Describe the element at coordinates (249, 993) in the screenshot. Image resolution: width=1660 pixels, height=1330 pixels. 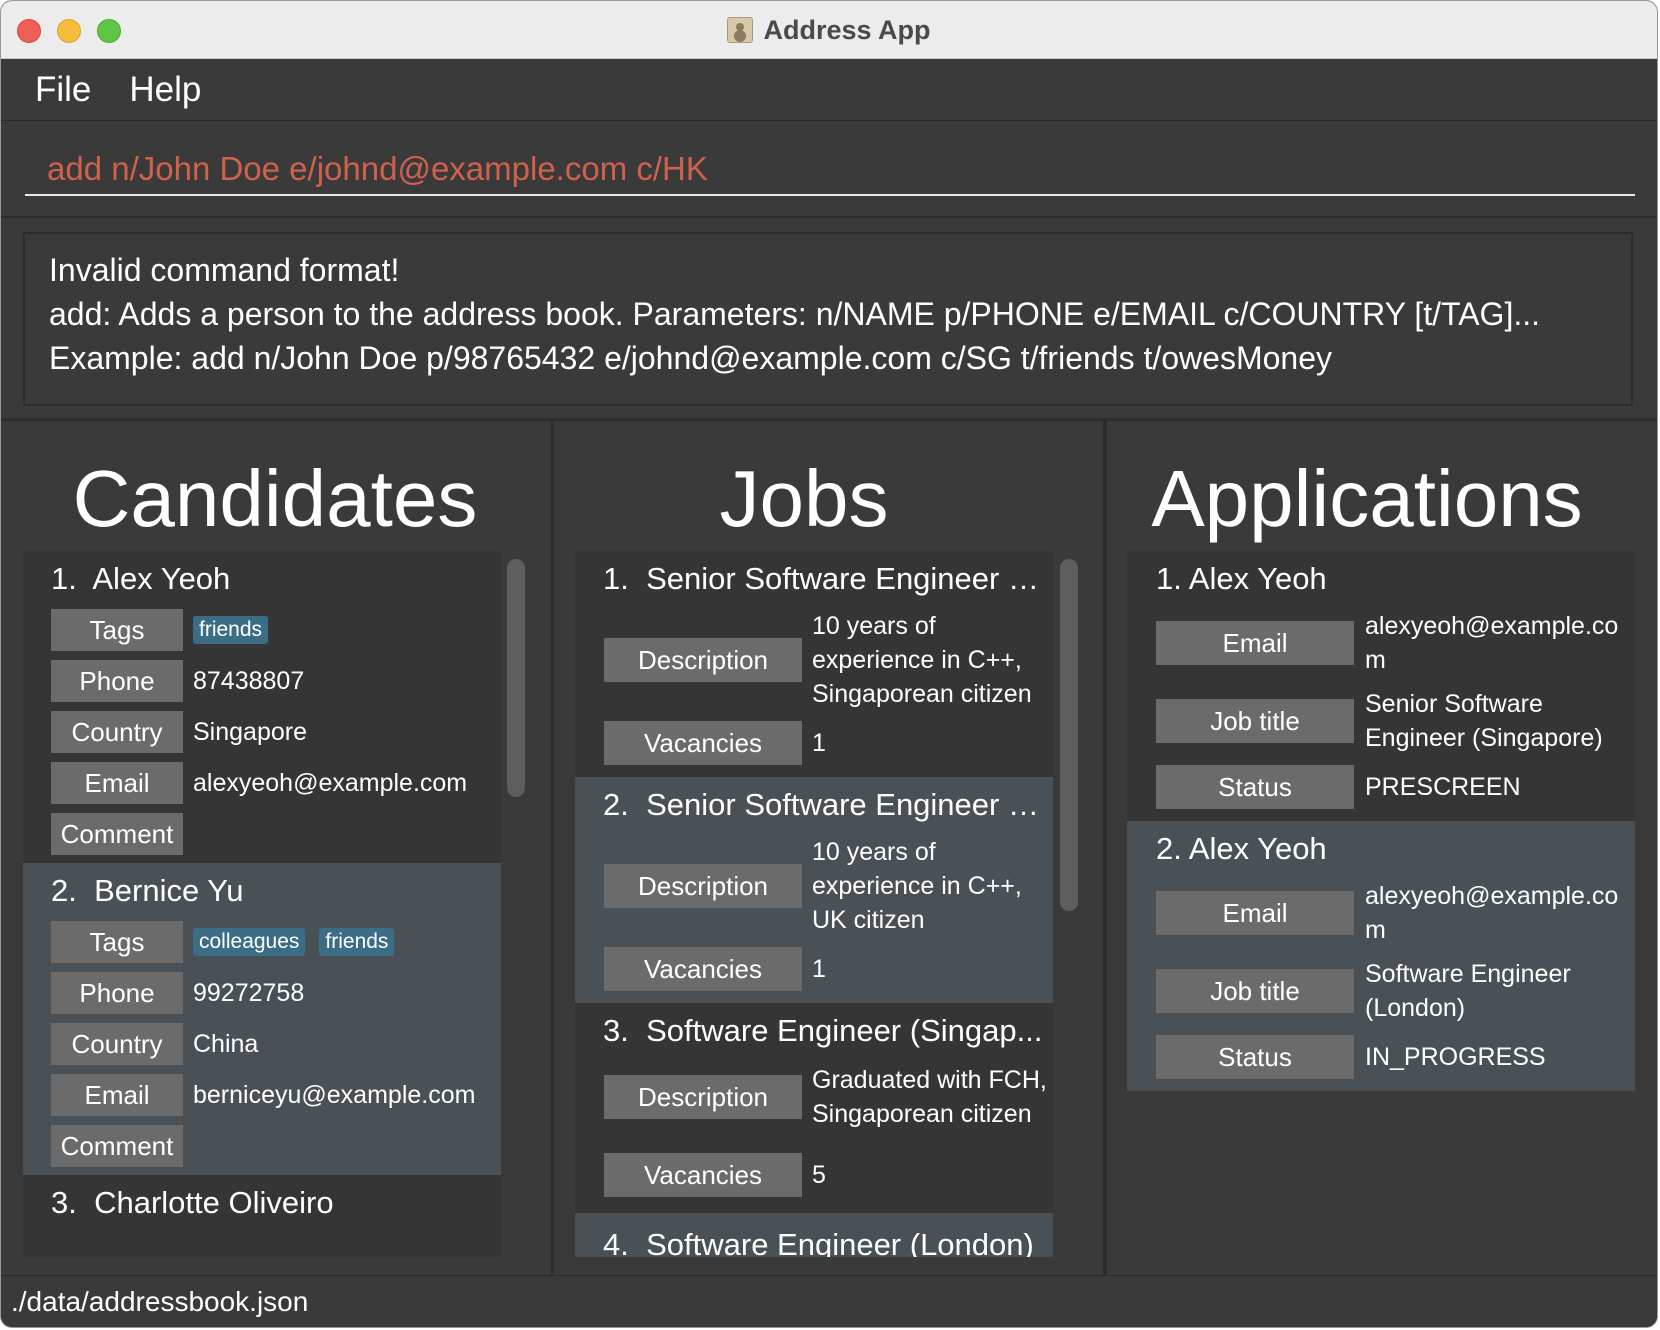
I see `phone-value: 99272758` at that location.